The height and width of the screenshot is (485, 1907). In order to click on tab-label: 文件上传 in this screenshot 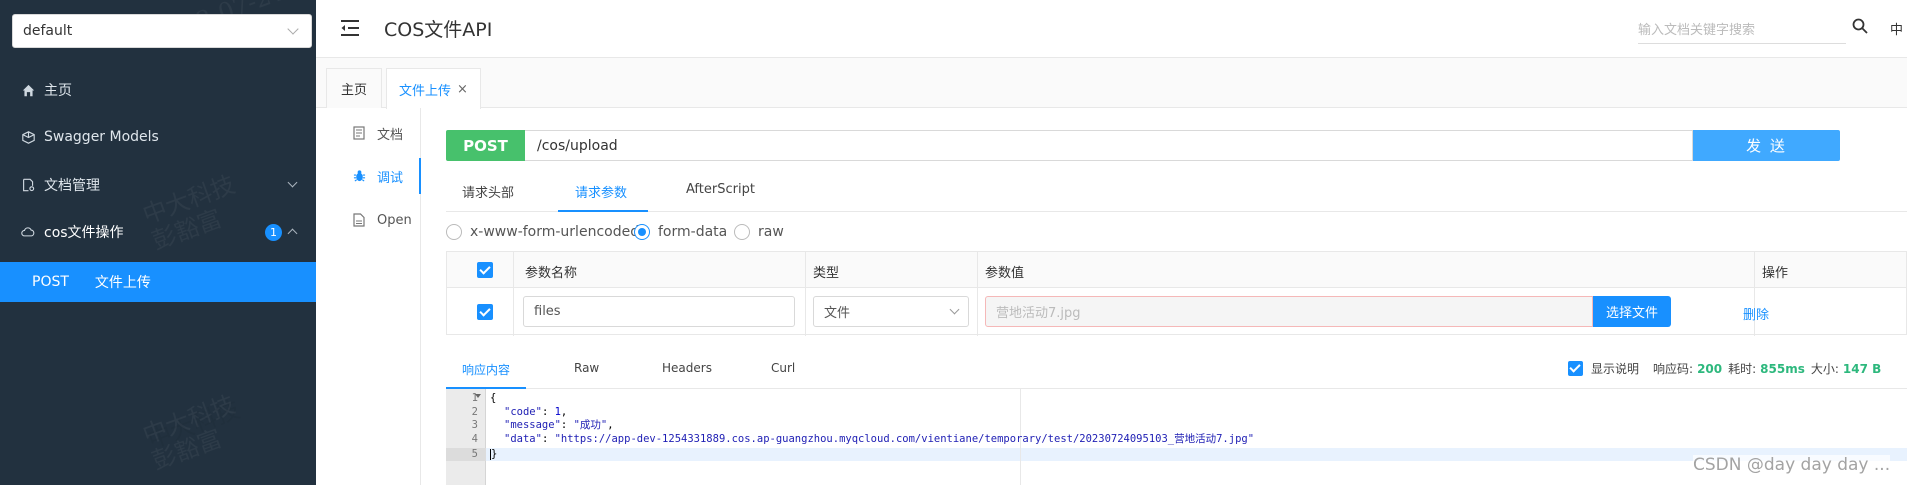, I will do `click(425, 91)`.